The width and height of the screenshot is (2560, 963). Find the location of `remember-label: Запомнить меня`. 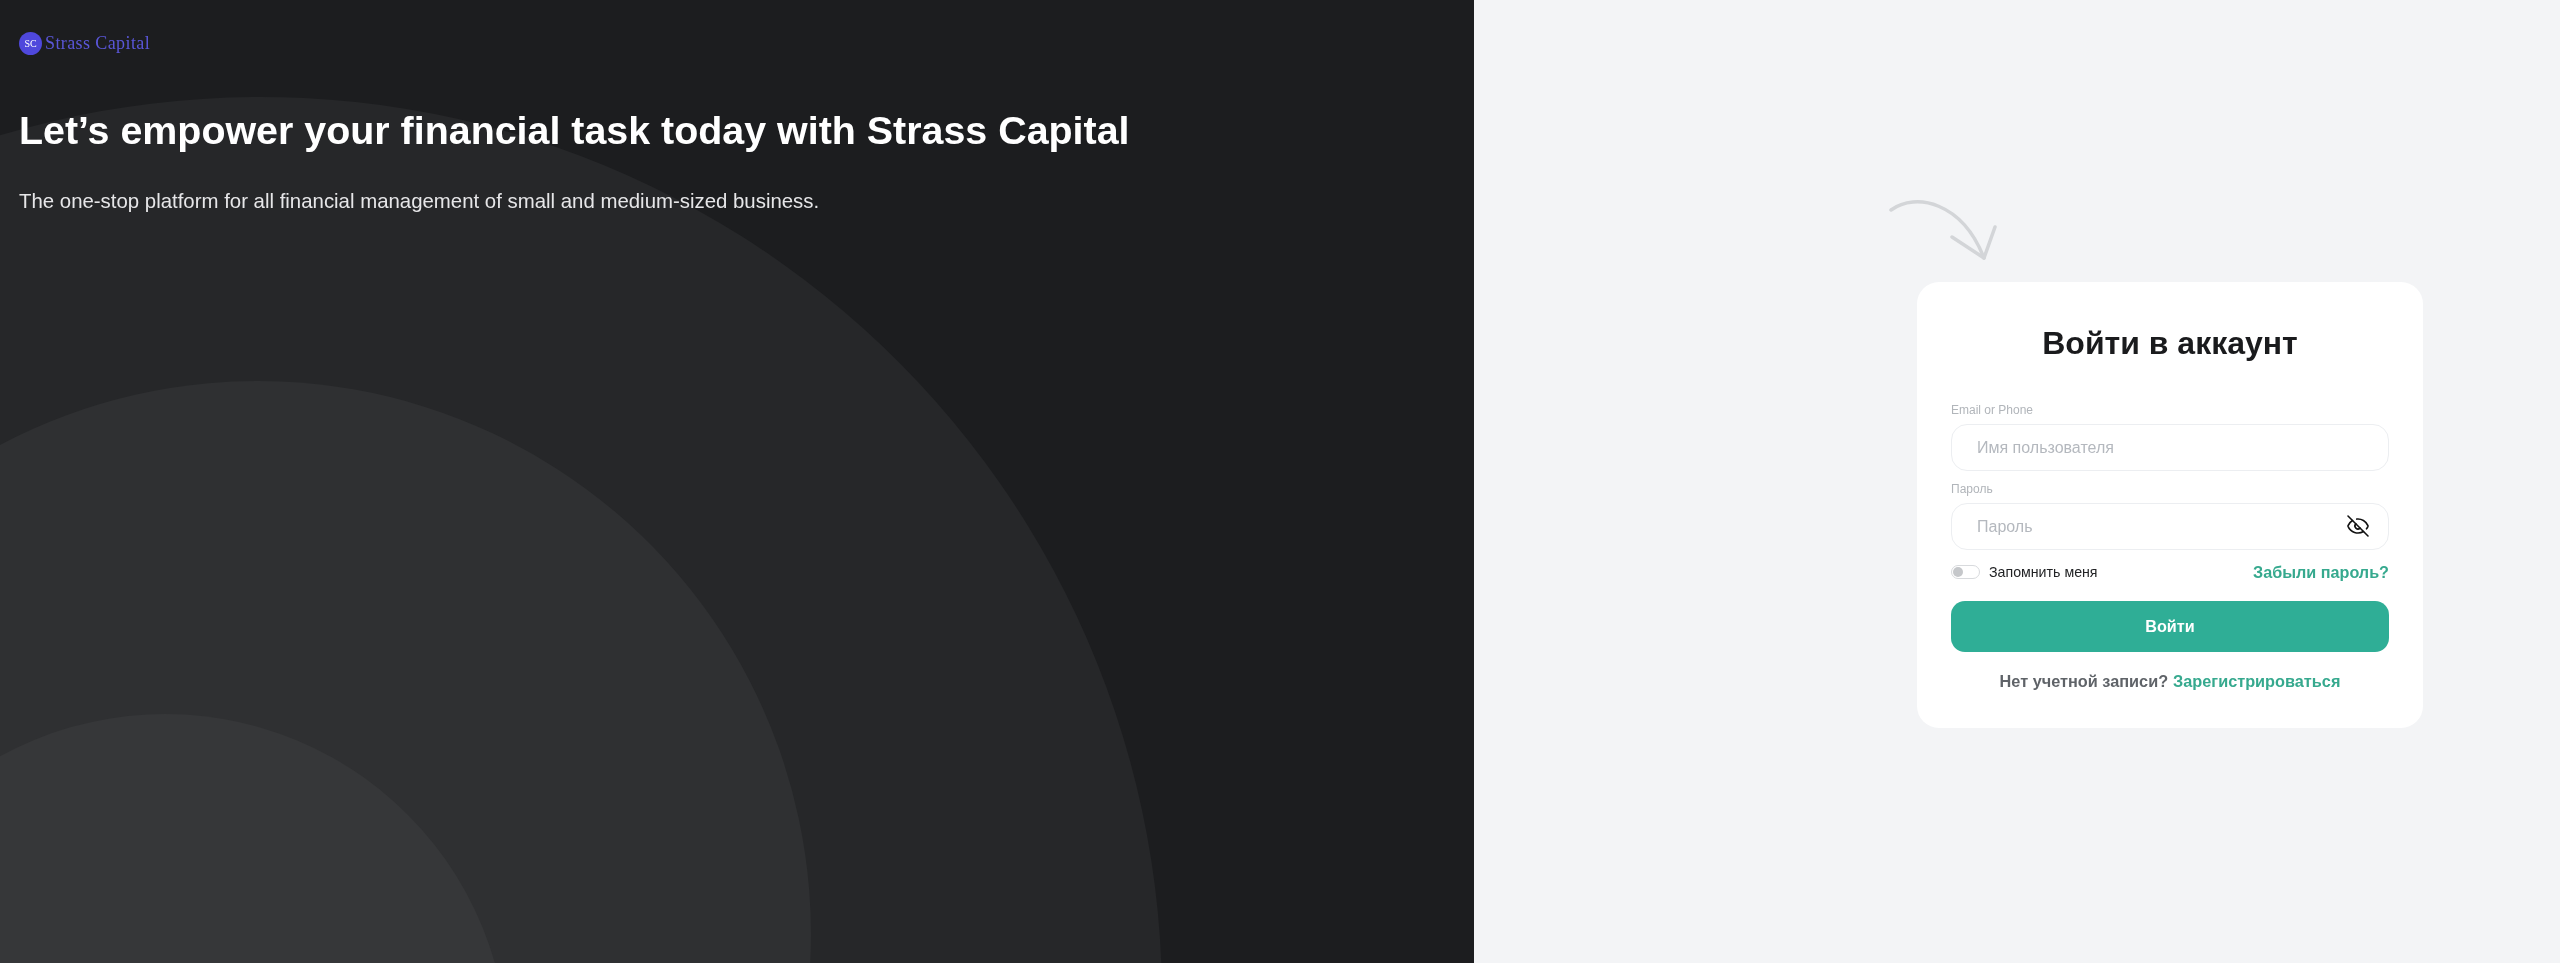

remember-label: Запомнить меня is located at coordinates (2043, 572).